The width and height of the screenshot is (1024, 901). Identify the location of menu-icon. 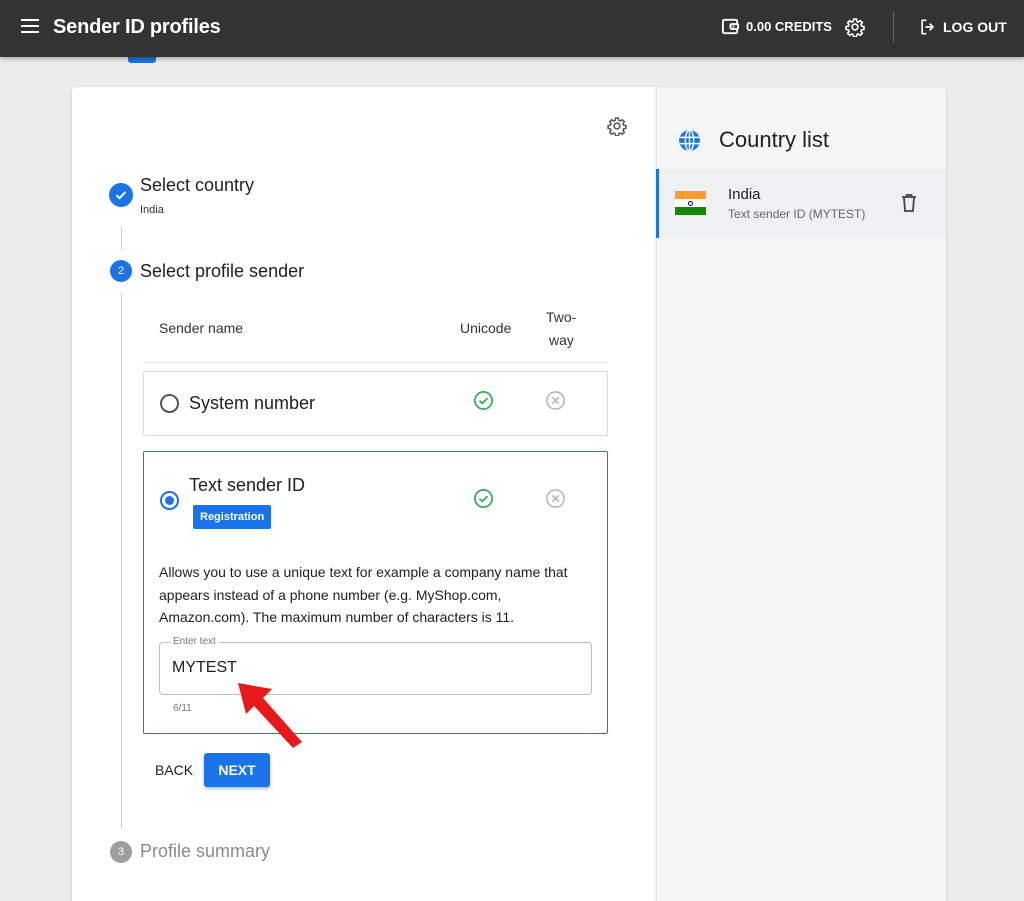
(30, 26).